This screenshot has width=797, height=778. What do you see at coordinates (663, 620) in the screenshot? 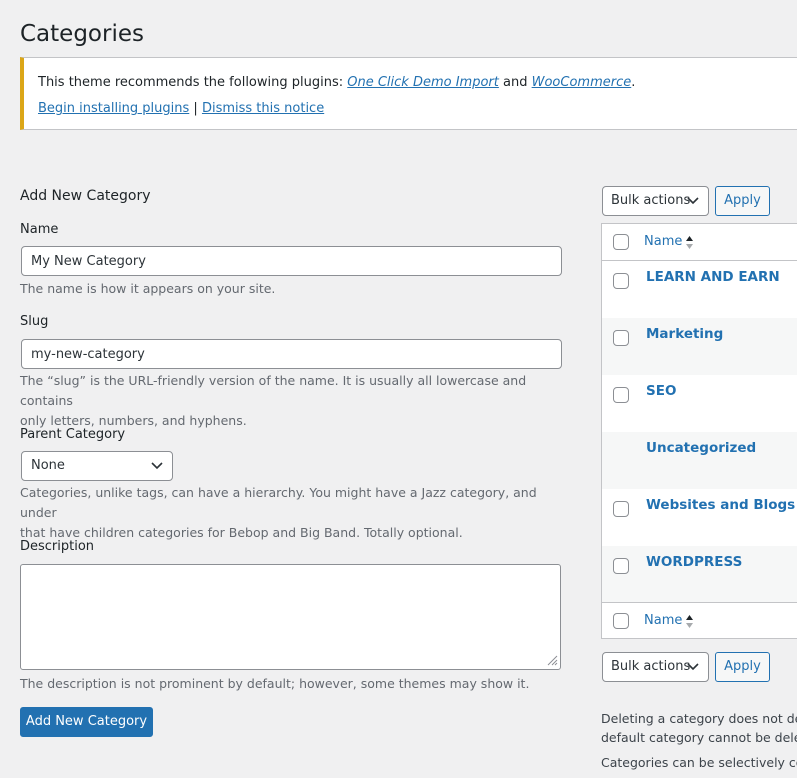
I see `name-column-footer: Name` at bounding box center [663, 620].